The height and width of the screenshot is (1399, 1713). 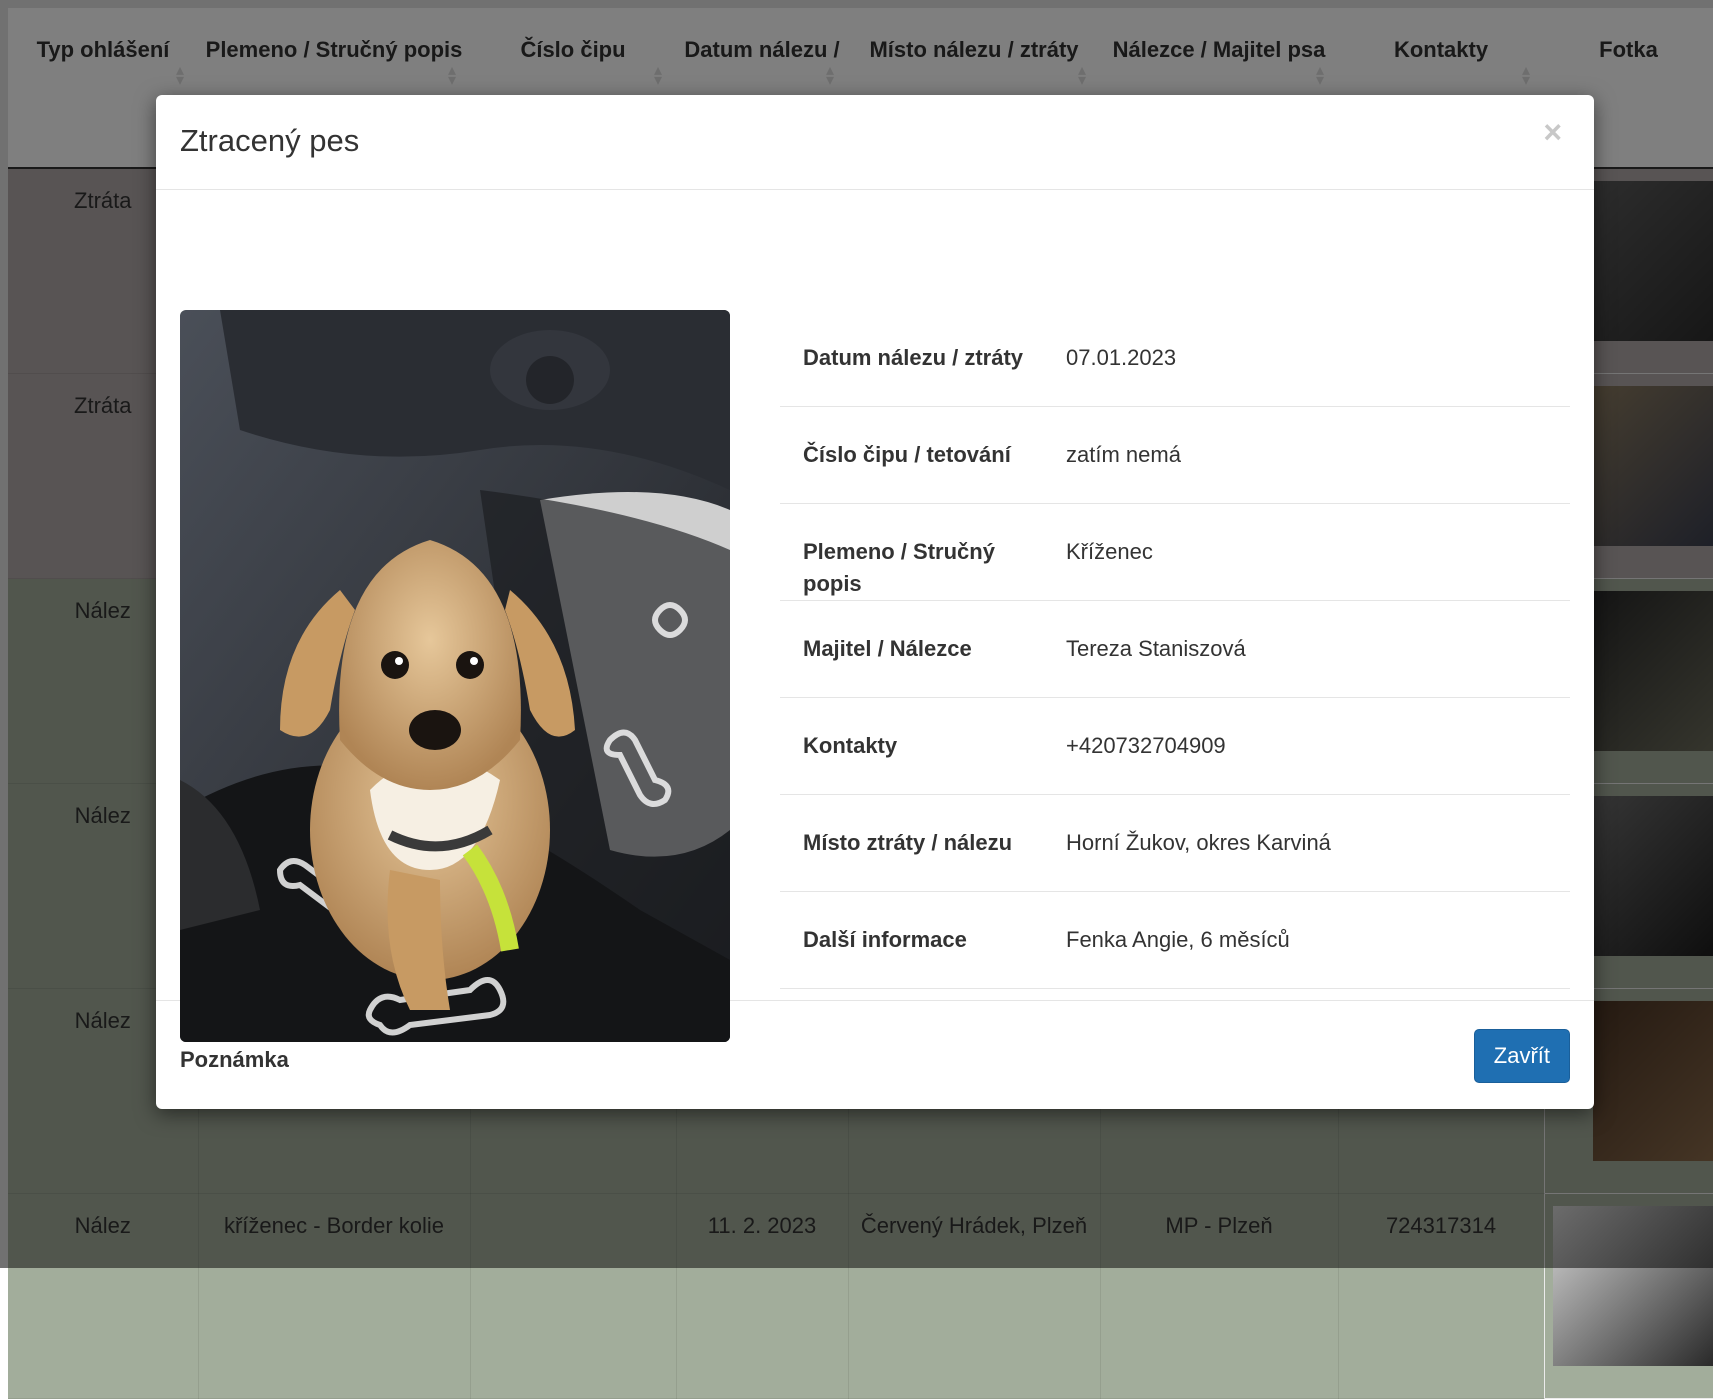 What do you see at coordinates (908, 842) in the screenshot?
I see `detail-label: Místo ztráty / nálezu` at bounding box center [908, 842].